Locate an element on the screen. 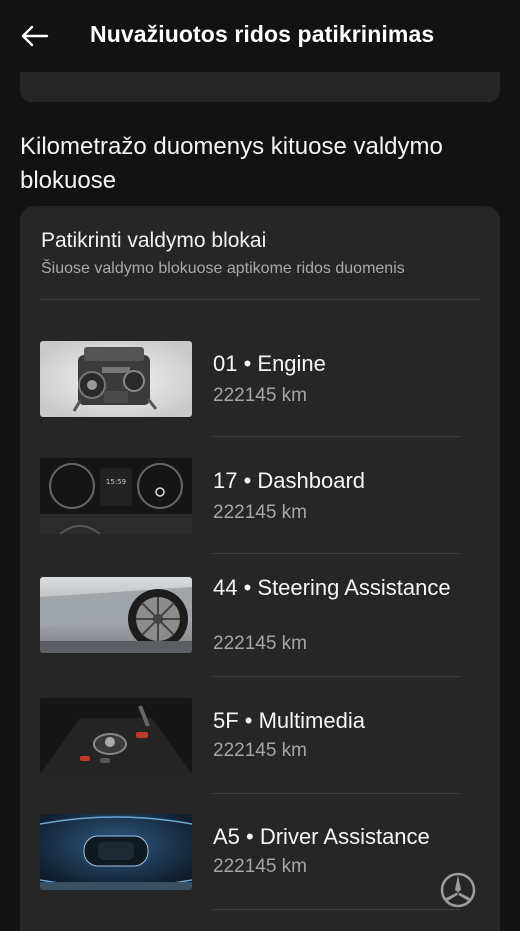 The height and width of the screenshot is (931, 520). dashboard-image: 15:59 is located at coordinates (116, 496).